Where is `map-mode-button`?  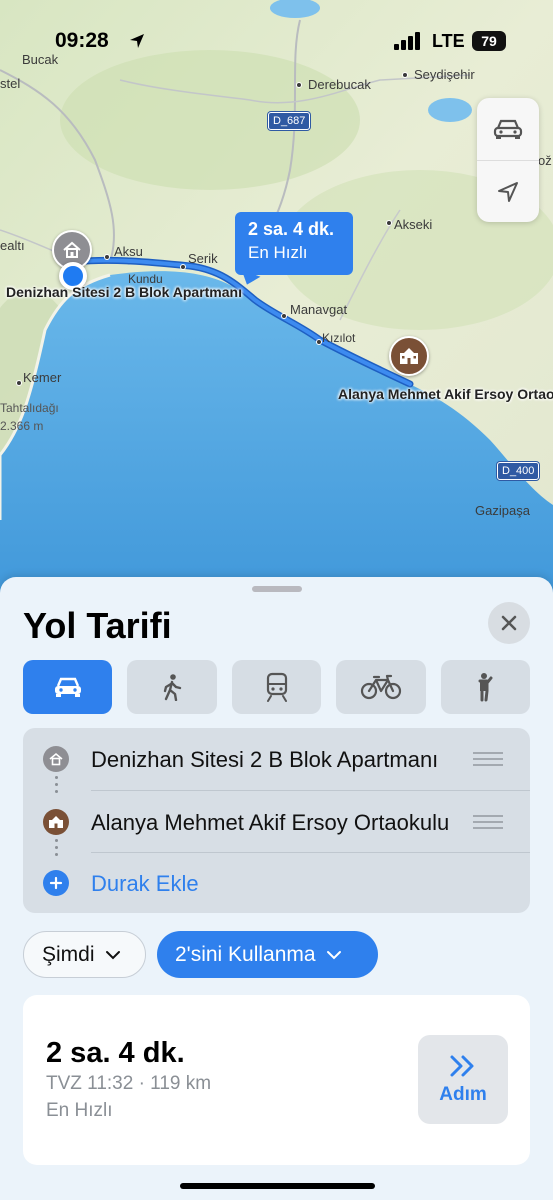
map-mode-button is located at coordinates (508, 129).